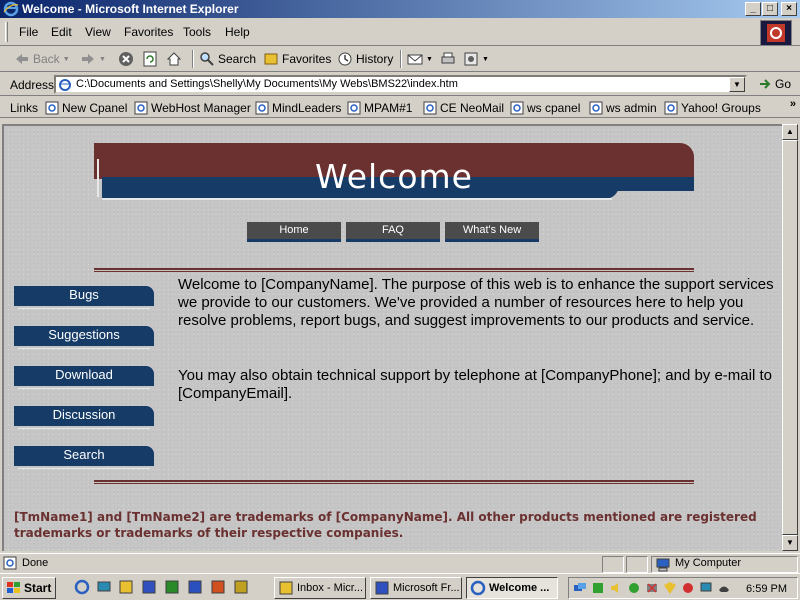 This screenshot has height=600, width=800. What do you see at coordinates (379, 108) in the screenshot?
I see `link-mpam1: MPAM#1` at bounding box center [379, 108].